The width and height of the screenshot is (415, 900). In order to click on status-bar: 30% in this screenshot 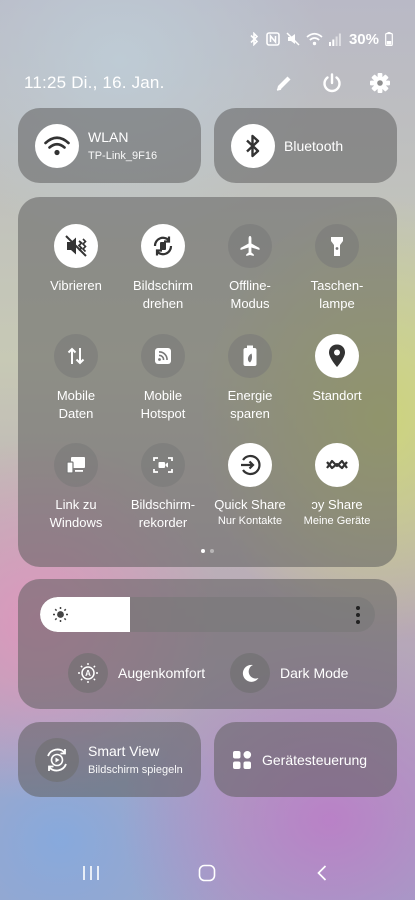, I will do `click(320, 39)`.